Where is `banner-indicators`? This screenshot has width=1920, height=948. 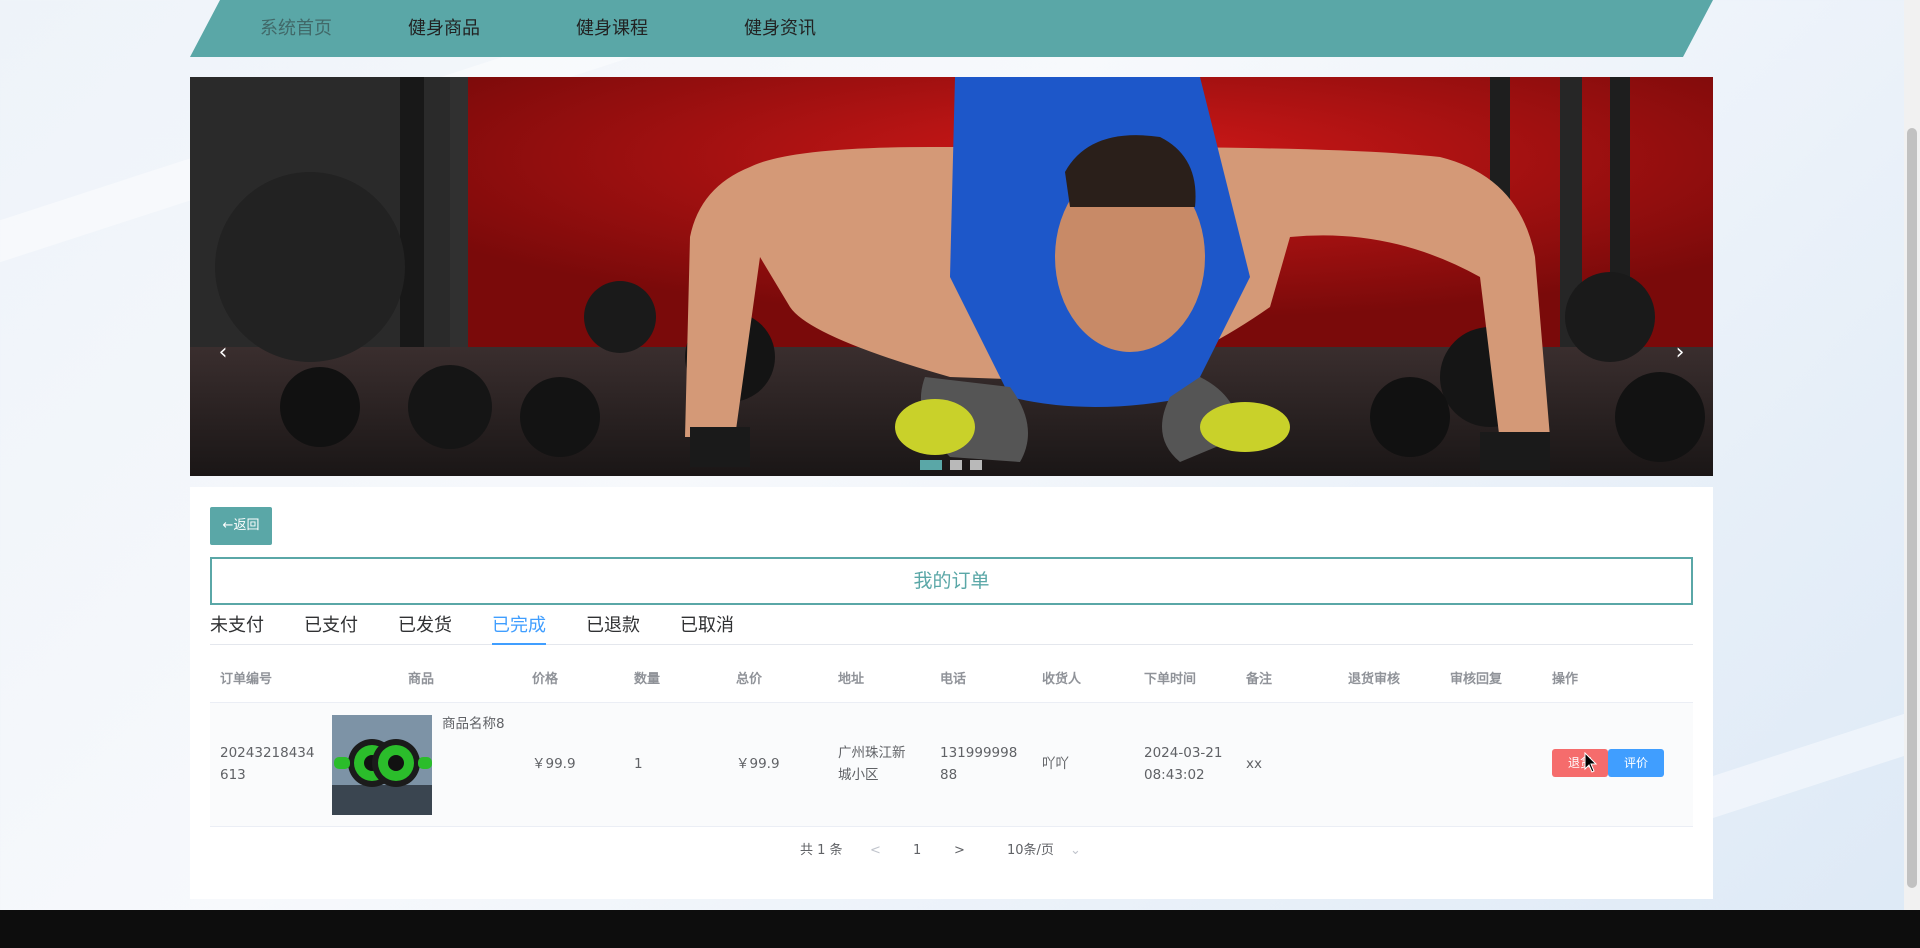
banner-indicators is located at coordinates (951, 465).